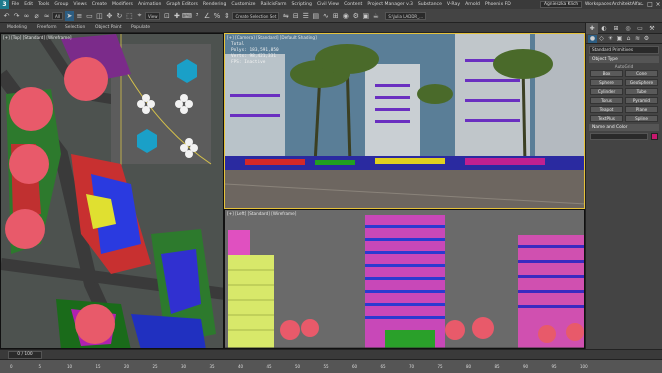 The height and width of the screenshot is (373, 662). What do you see at coordinates (641, 73) in the screenshot?
I see `cone-button: Cone` at bounding box center [641, 73].